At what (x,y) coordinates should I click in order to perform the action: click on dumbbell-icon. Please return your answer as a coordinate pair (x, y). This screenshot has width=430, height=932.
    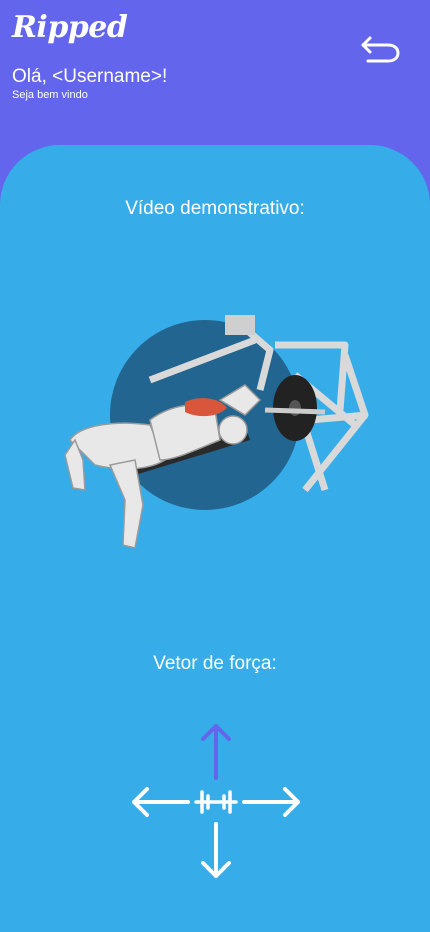
    Looking at the image, I should click on (216, 802).